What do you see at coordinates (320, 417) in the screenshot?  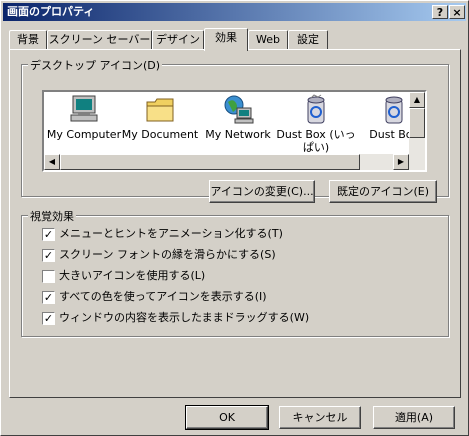 I see `cancel-button: キャンセル` at bounding box center [320, 417].